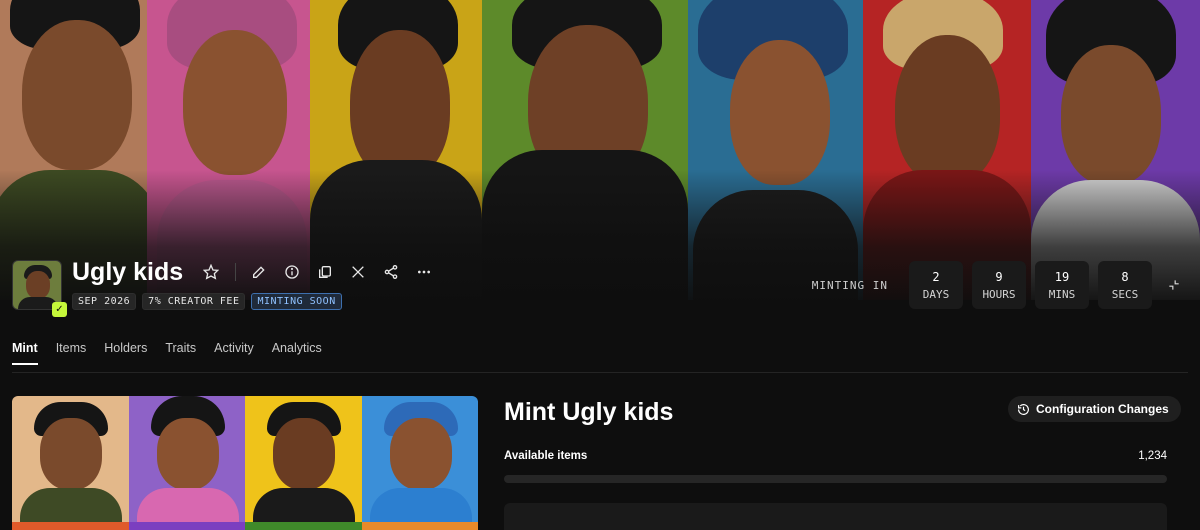  What do you see at coordinates (835, 479) in the screenshot?
I see `mint-progress-bar` at bounding box center [835, 479].